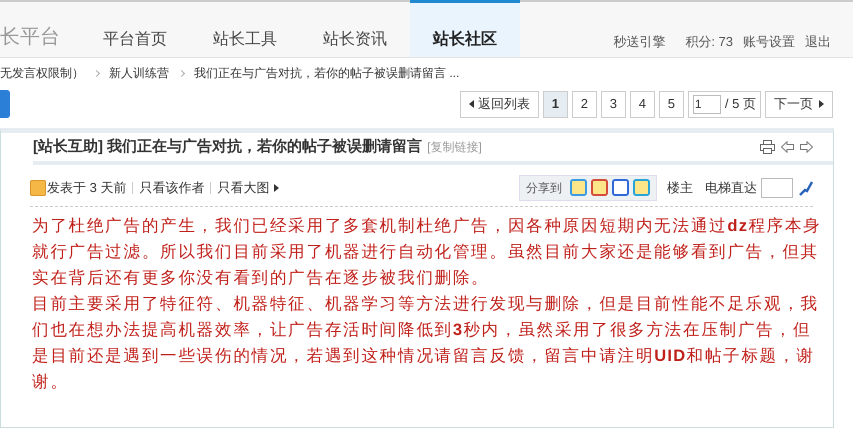  What do you see at coordinates (671, 104) in the screenshot?
I see `page-button: 5` at bounding box center [671, 104].